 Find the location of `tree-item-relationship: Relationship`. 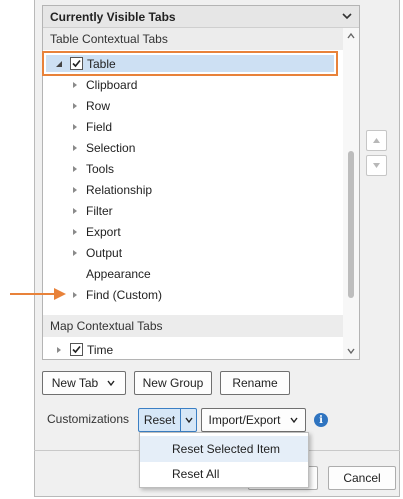

tree-item-relationship: Relationship is located at coordinates (111, 189).